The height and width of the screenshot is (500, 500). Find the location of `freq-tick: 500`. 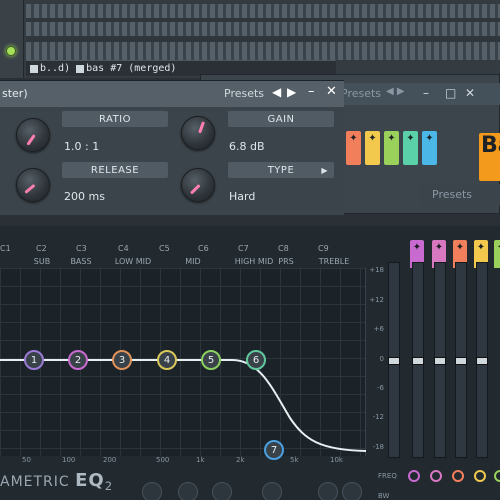

freq-tick: 500 is located at coordinates (163, 460).